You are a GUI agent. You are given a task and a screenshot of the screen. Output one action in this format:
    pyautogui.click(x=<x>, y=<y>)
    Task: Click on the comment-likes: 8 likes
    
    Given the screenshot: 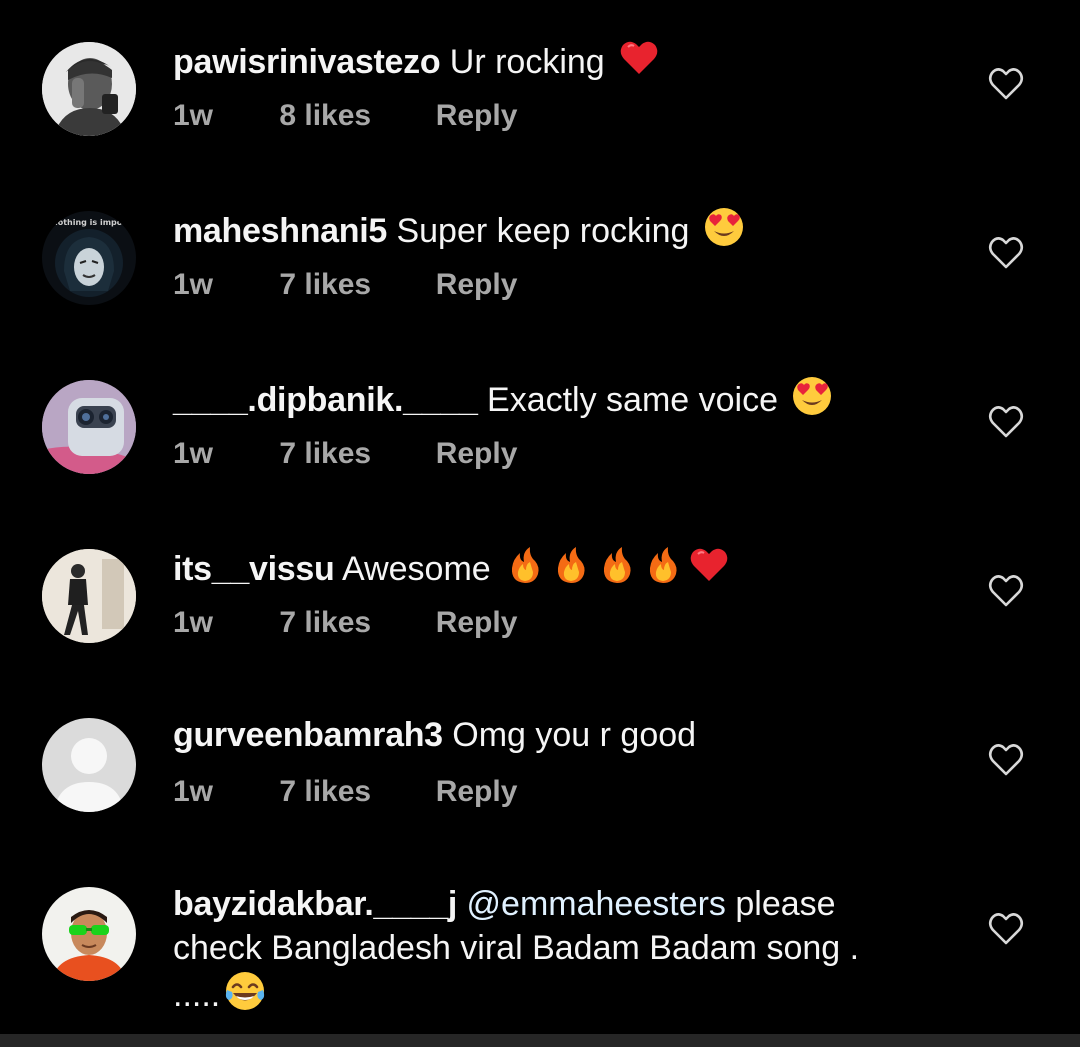 What is the action you would take?
    pyautogui.click(x=353, y=116)
    